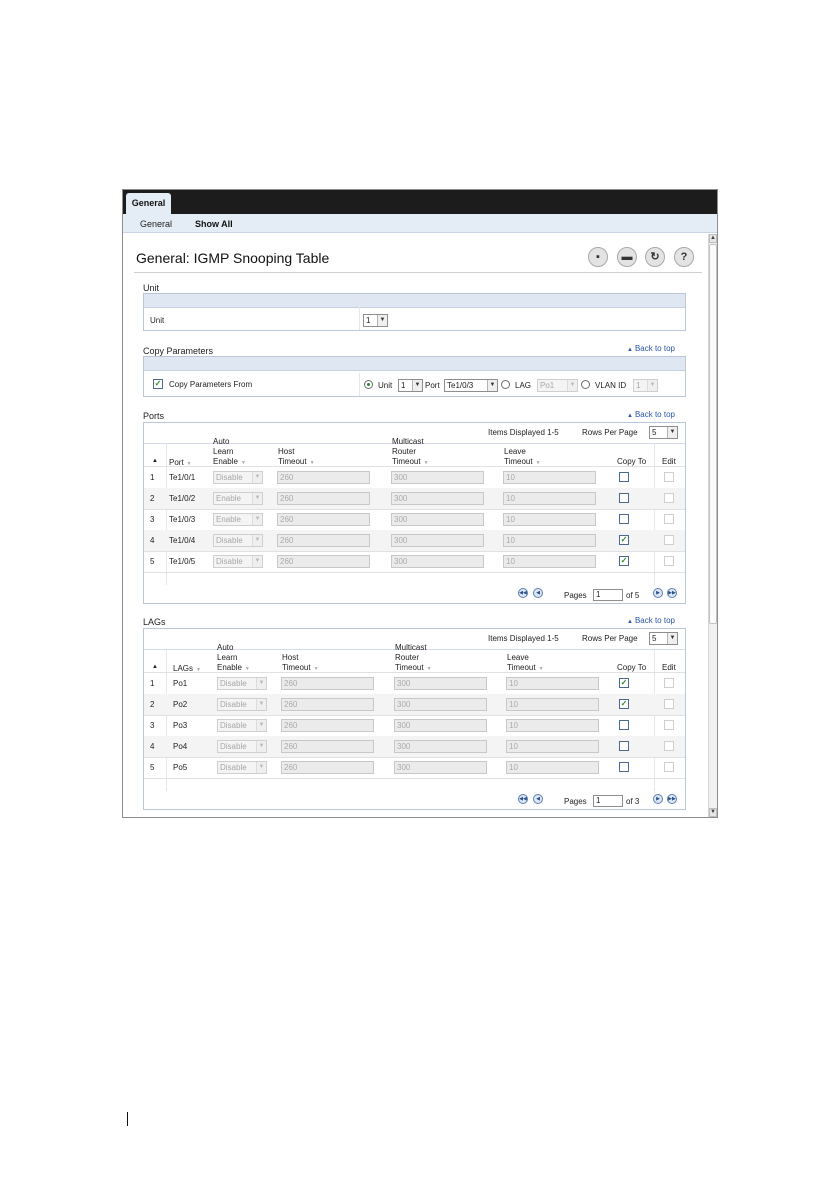 This screenshot has width=840, height=1192. What do you see at coordinates (651, 414) in the screenshot?
I see `ports-back-to-top-link: ▲ Back to top` at bounding box center [651, 414].